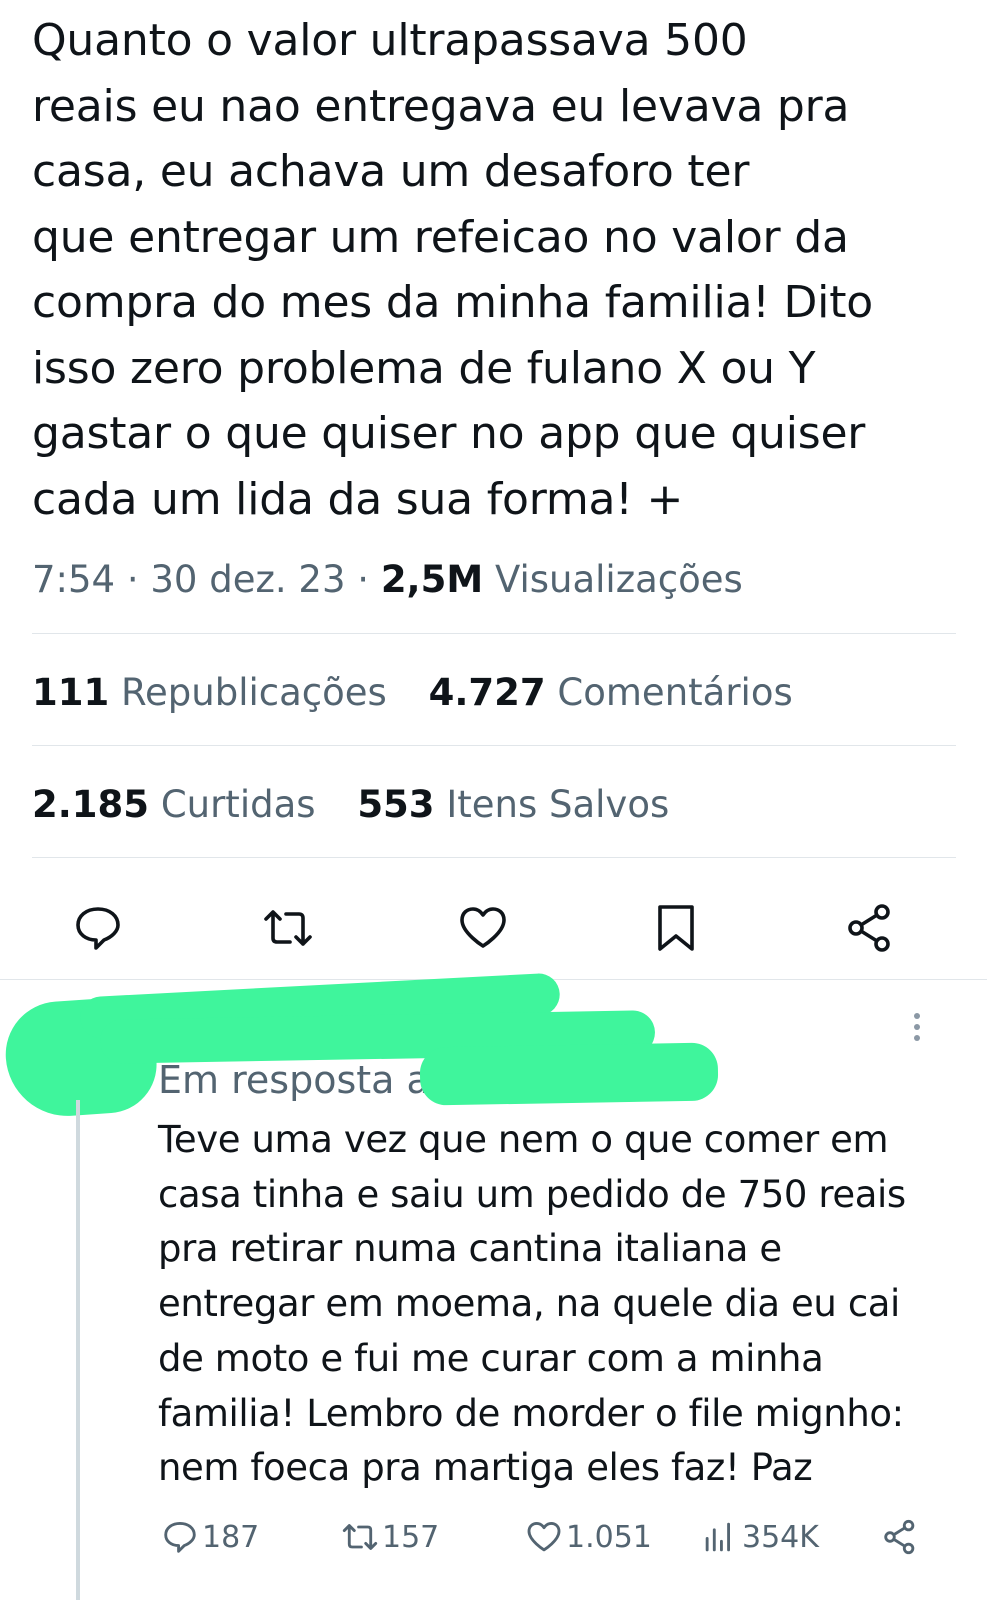  Describe the element at coordinates (238, 804) in the screenshot. I see `likes-label: Curtidas` at that location.